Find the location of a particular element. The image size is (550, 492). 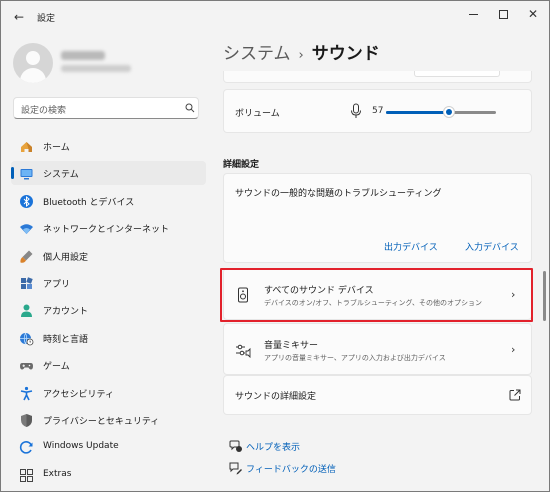

shield-icon is located at coordinates (26, 420).